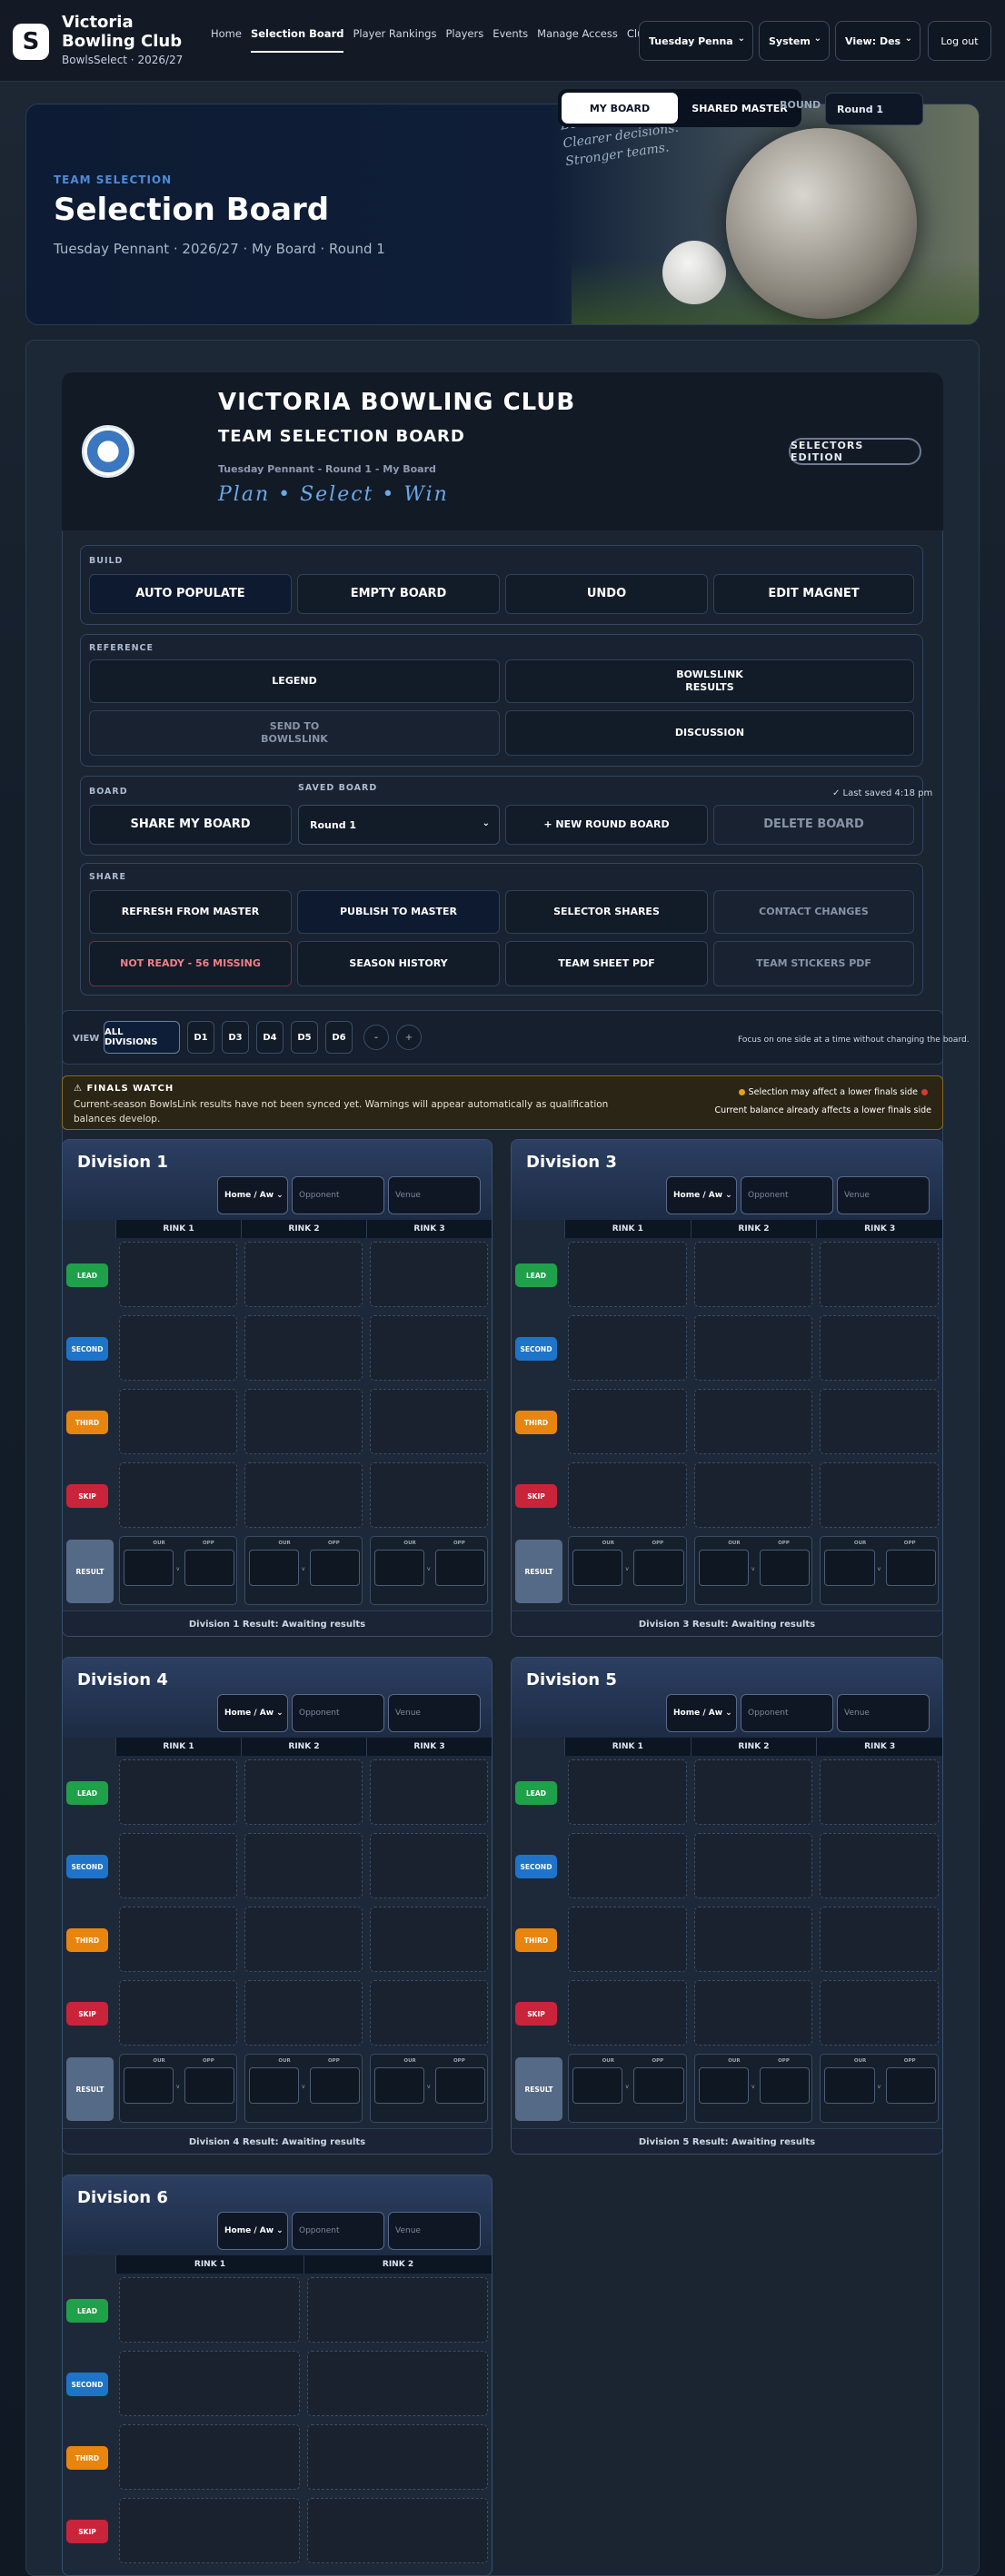  What do you see at coordinates (510, 40) in the screenshot?
I see `nav-events: Events` at bounding box center [510, 40].